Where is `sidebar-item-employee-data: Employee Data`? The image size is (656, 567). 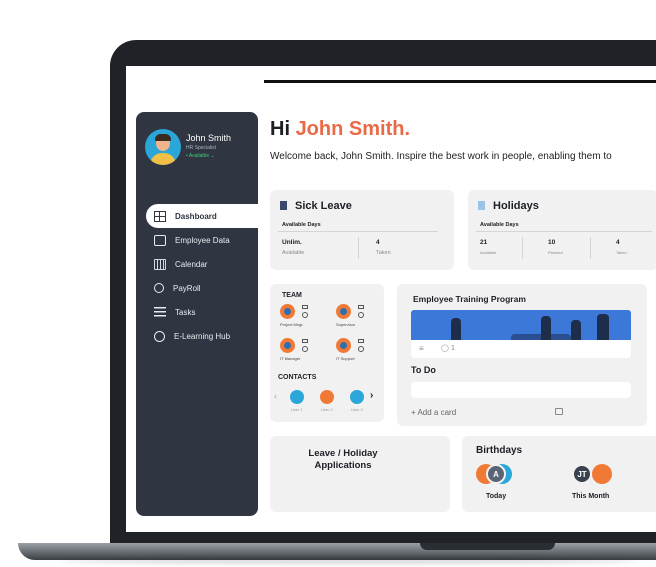 sidebar-item-employee-data: Employee Data is located at coordinates (197, 240).